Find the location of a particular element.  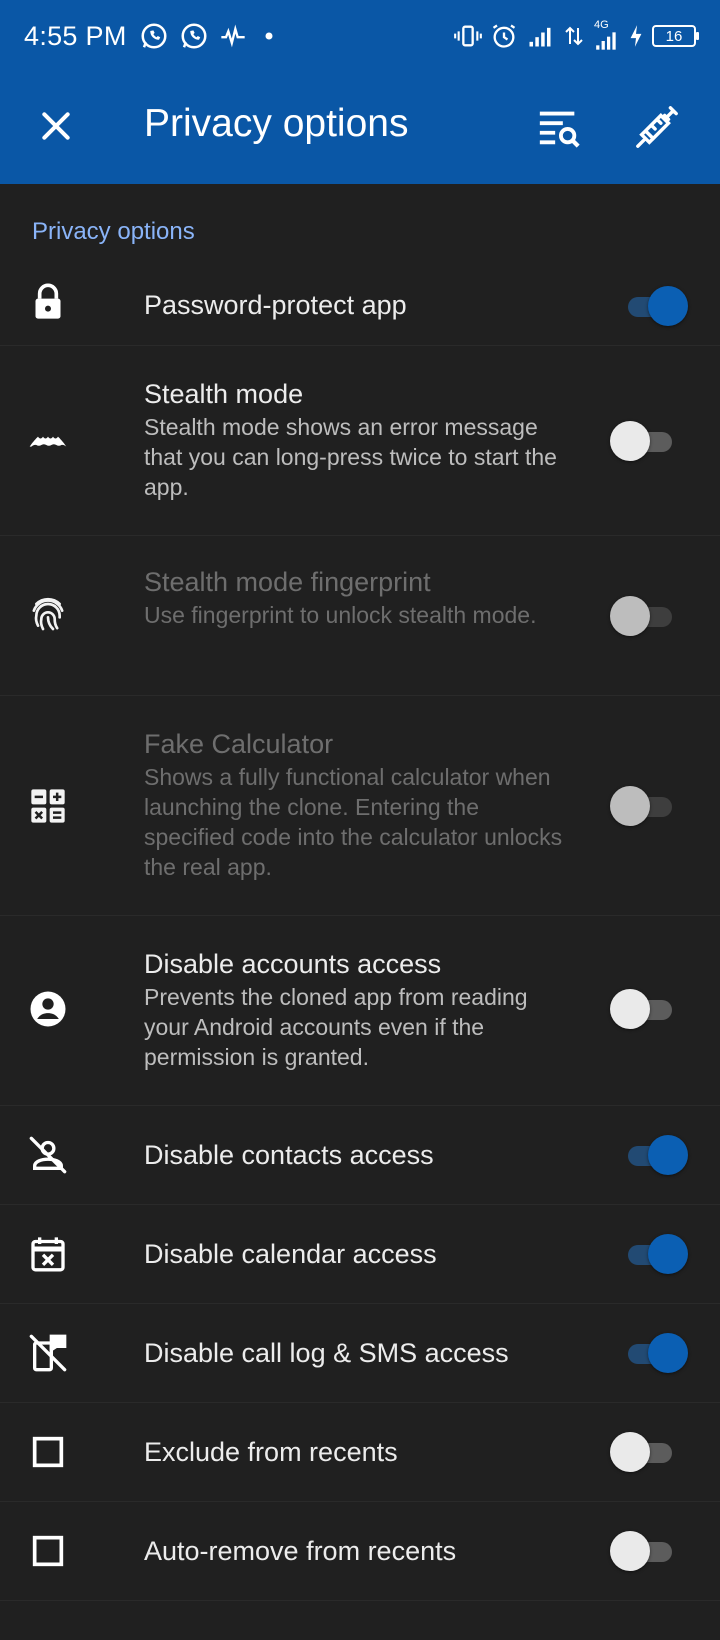

network-type: 4G is located at coordinates (601, 25).